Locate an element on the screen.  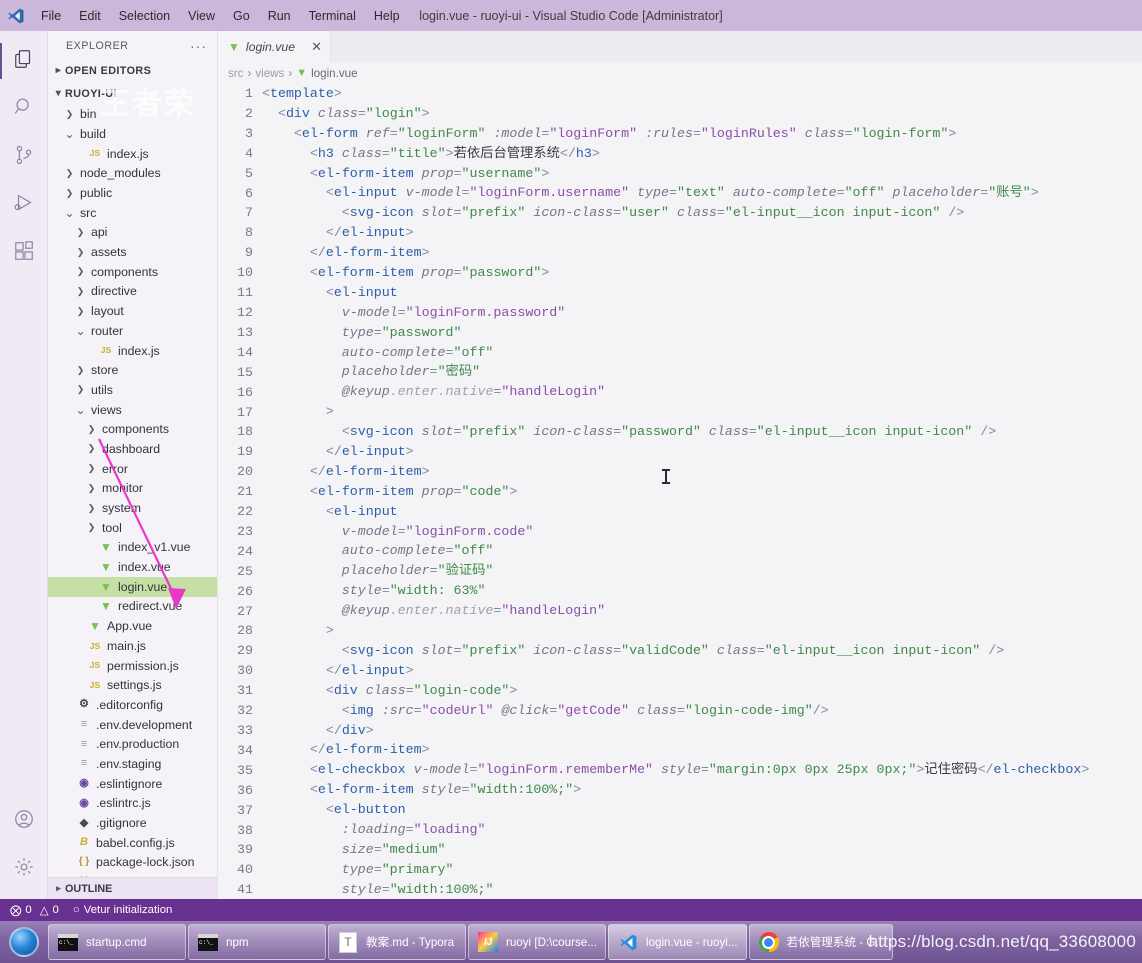
tree-item: ≡ .env.development is located at coordinates (132, 725).